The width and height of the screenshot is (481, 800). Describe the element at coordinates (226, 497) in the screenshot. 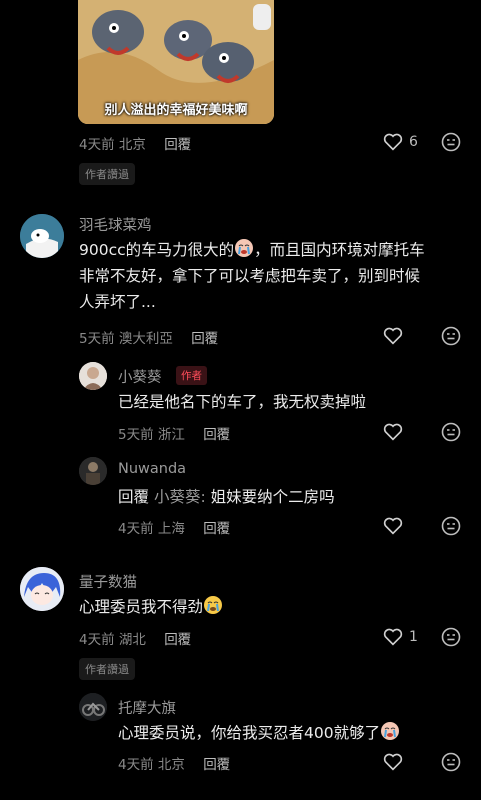

I see `reply-text: 回覆 小葵葵: 姐妹要纳个二房吗` at that location.